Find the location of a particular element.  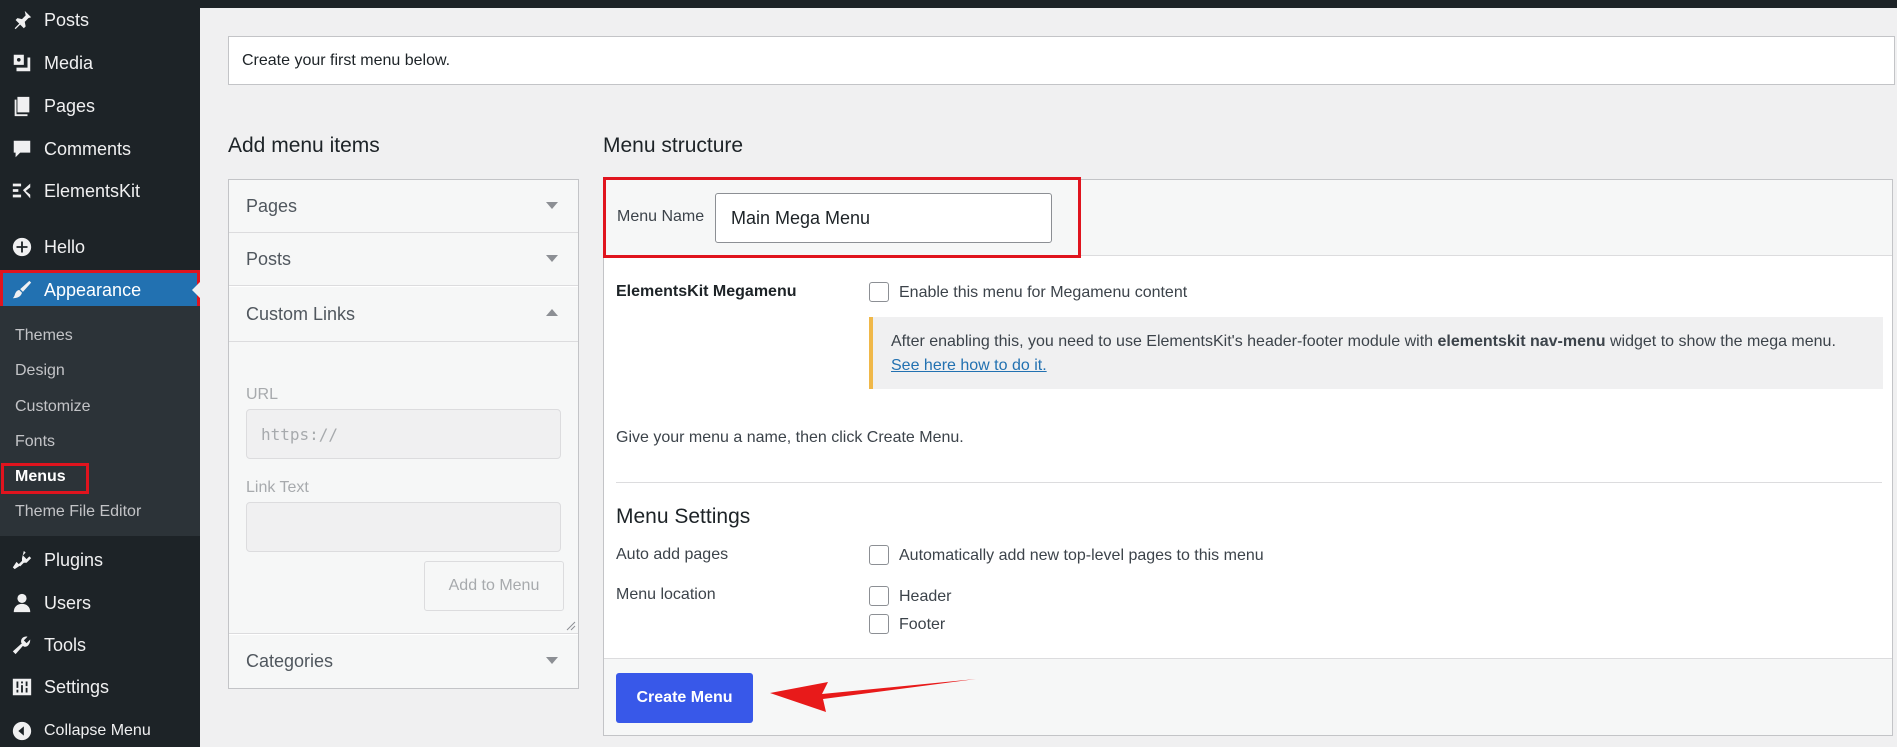

sidebar-item-label: Plugins is located at coordinates (74, 559).